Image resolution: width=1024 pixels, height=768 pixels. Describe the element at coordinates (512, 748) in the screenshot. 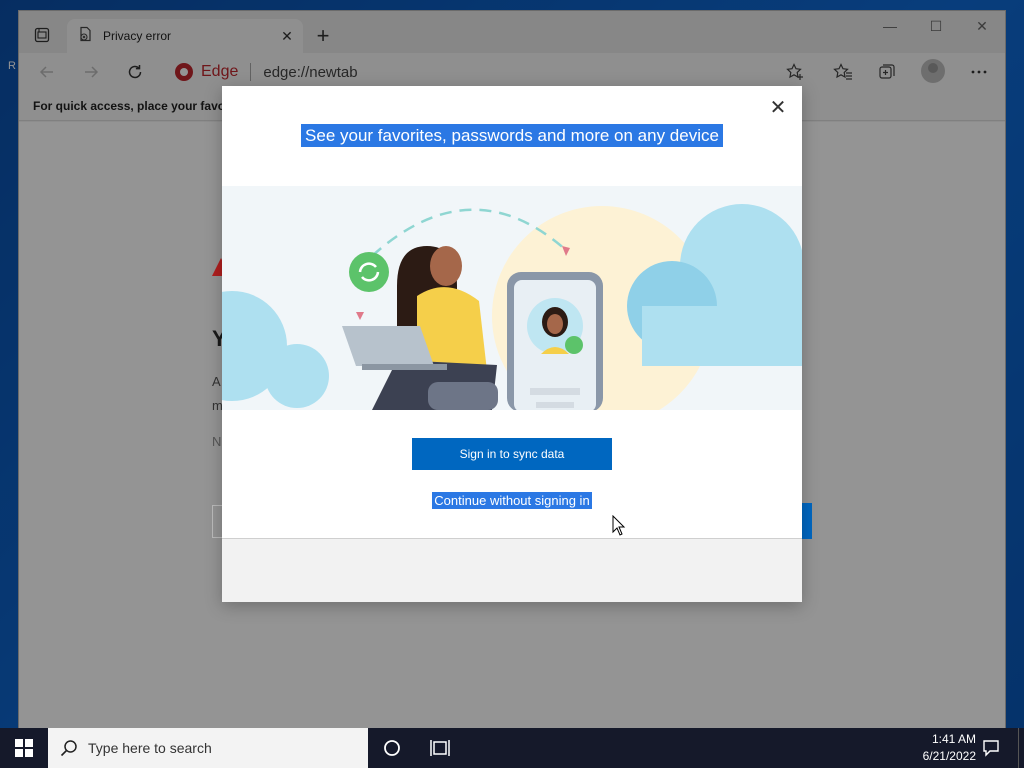

I see `taskbar: Type here to search 1:41 AM 6/21/2022` at that location.